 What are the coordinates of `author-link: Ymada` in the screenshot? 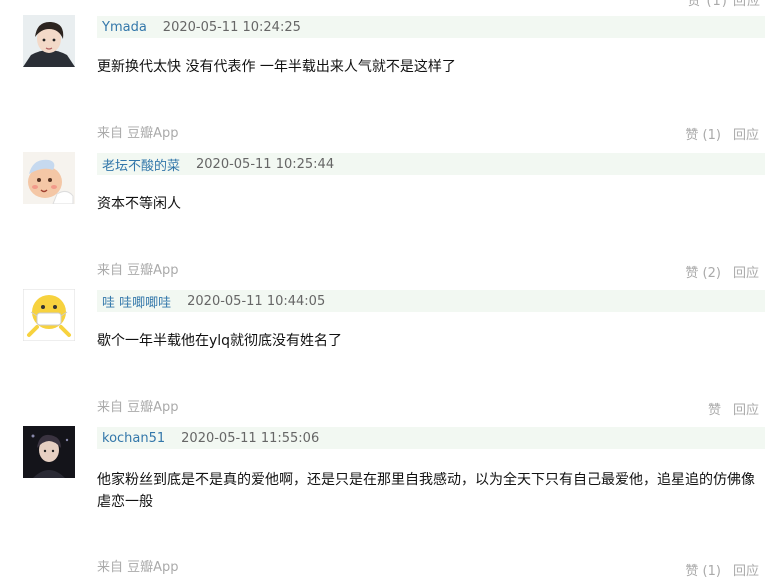 It's located at (124, 27).